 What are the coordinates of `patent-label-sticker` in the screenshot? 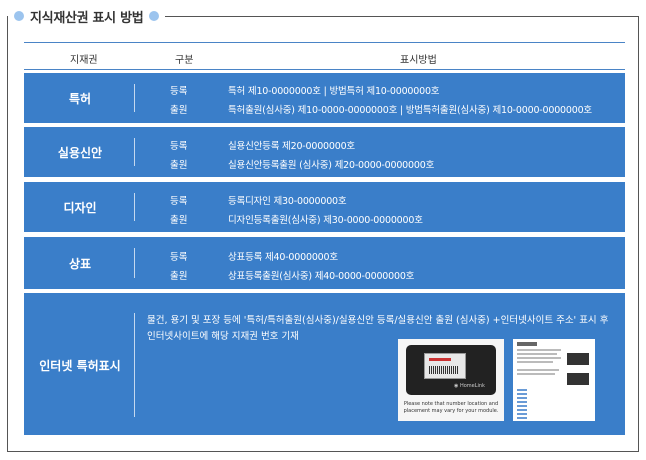 It's located at (445, 366).